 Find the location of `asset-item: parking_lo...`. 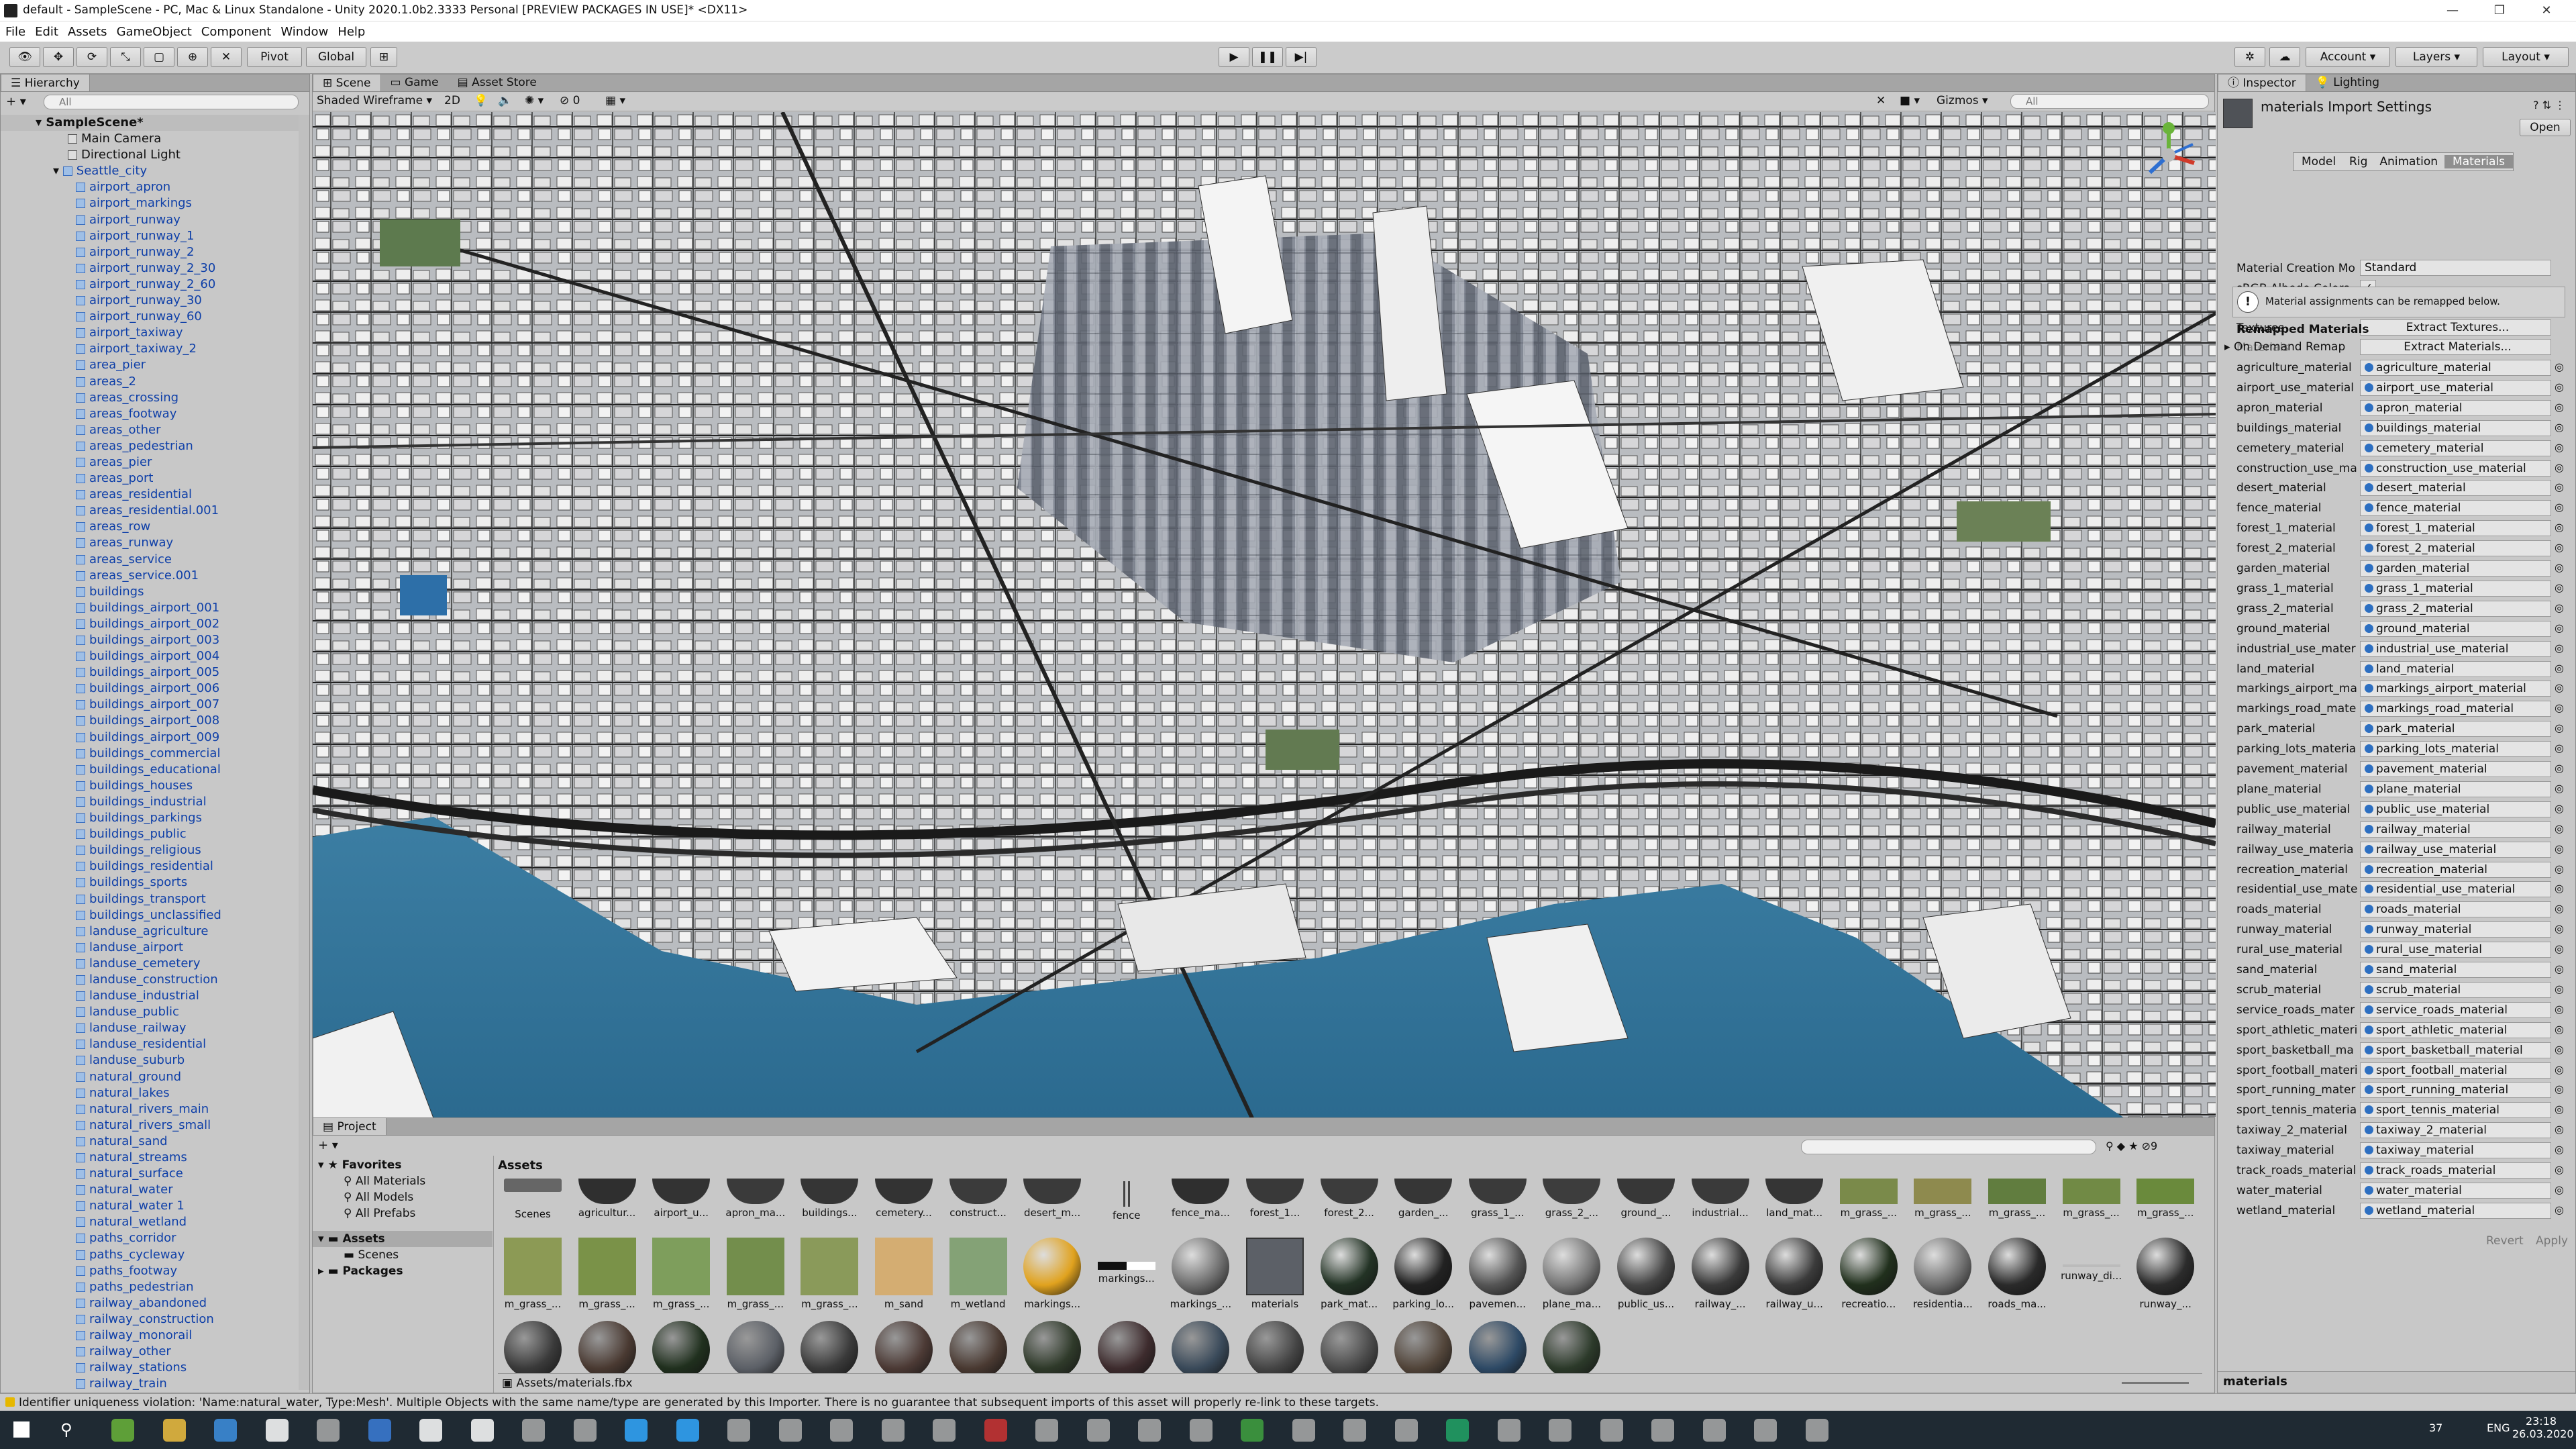

asset-item: parking_lo... is located at coordinates (1423, 1277).